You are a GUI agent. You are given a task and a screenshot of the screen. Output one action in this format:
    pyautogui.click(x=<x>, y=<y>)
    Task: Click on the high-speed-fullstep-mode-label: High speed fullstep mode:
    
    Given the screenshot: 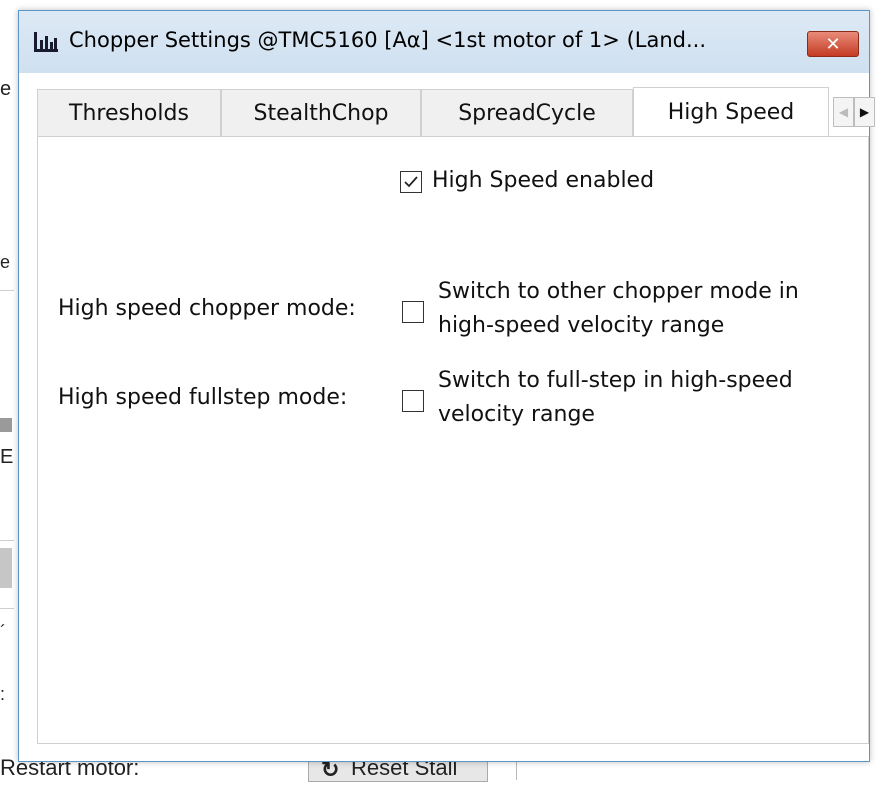 What is the action you would take?
    pyautogui.click(x=203, y=397)
    